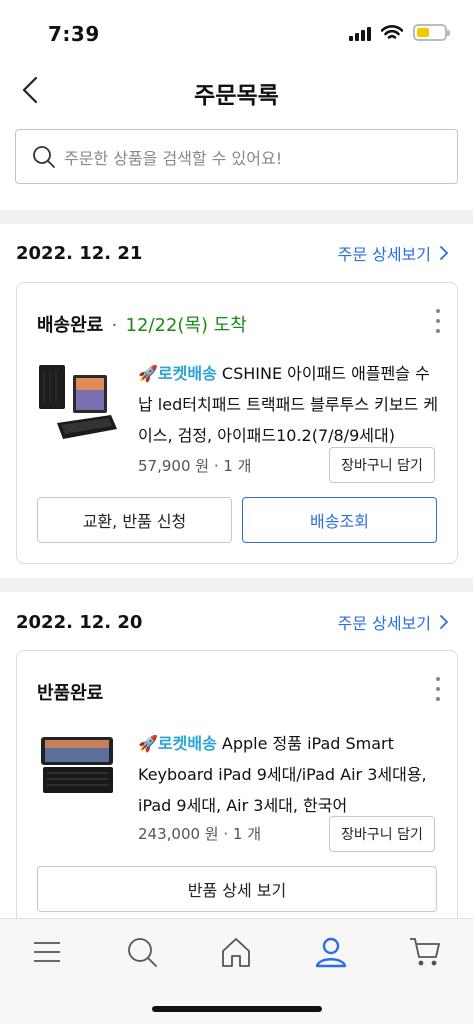 The width and height of the screenshot is (473, 1024). I want to click on cart-icon, so click(425, 952).